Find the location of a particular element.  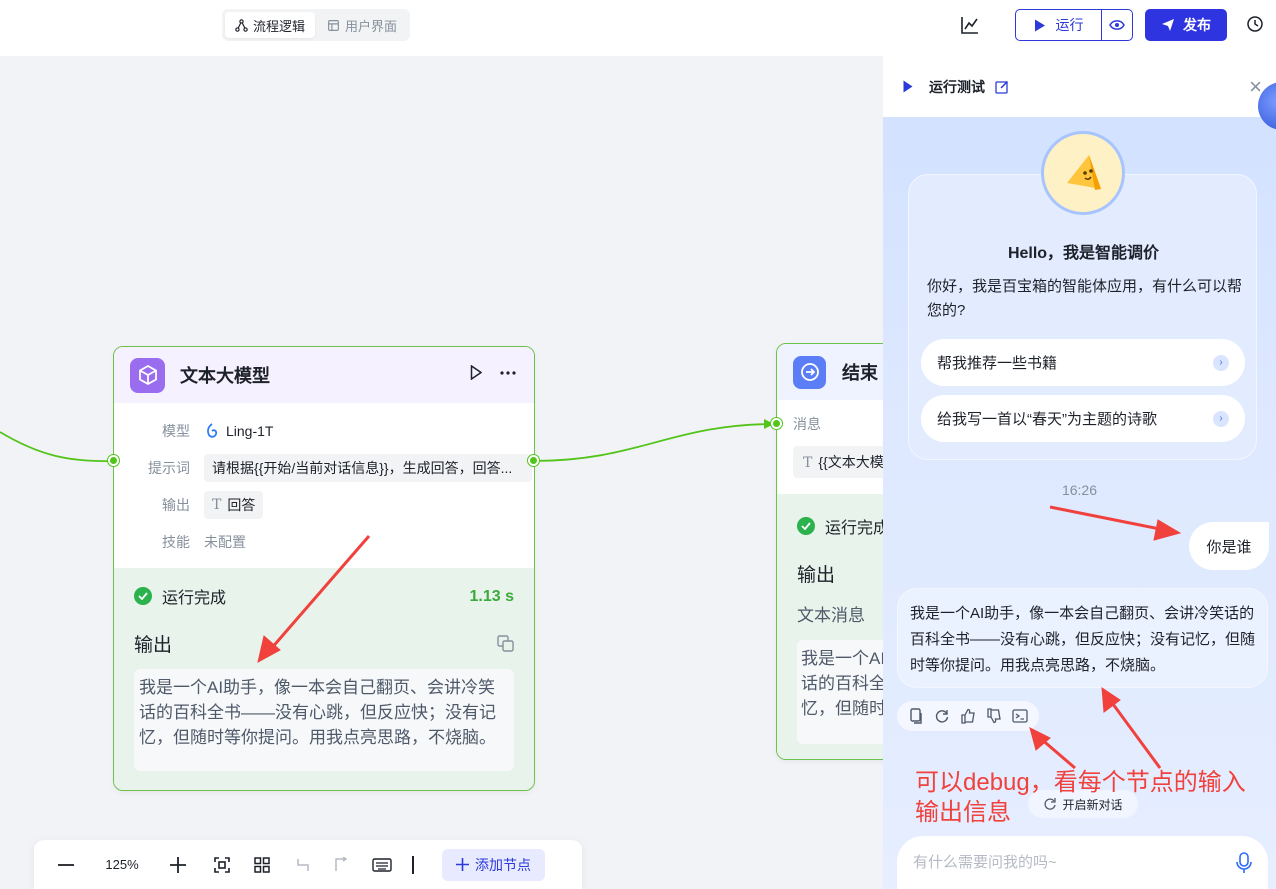

skills-value: 未配置 is located at coordinates (225, 541).